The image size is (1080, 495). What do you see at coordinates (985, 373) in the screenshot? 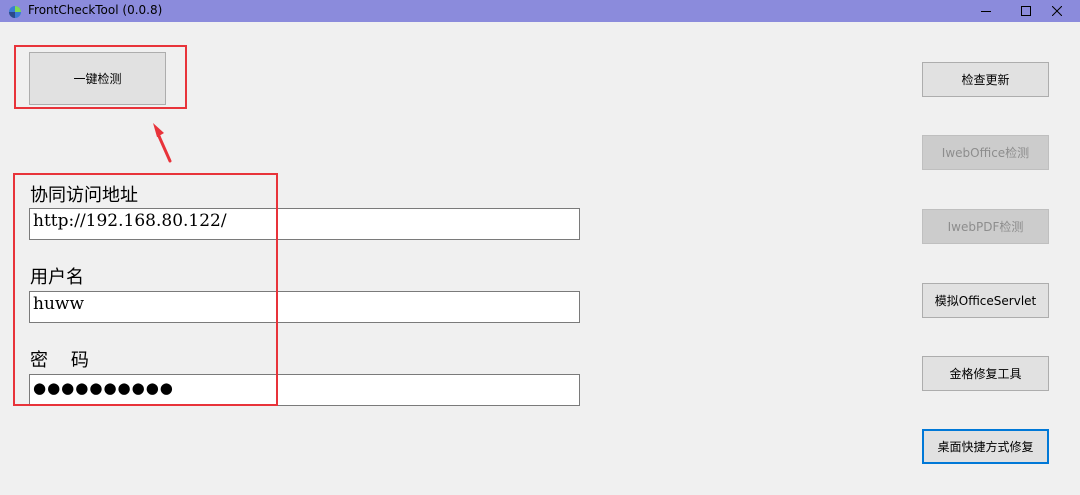
I see `jinge-repair-tool-button: 金格修复工具` at bounding box center [985, 373].